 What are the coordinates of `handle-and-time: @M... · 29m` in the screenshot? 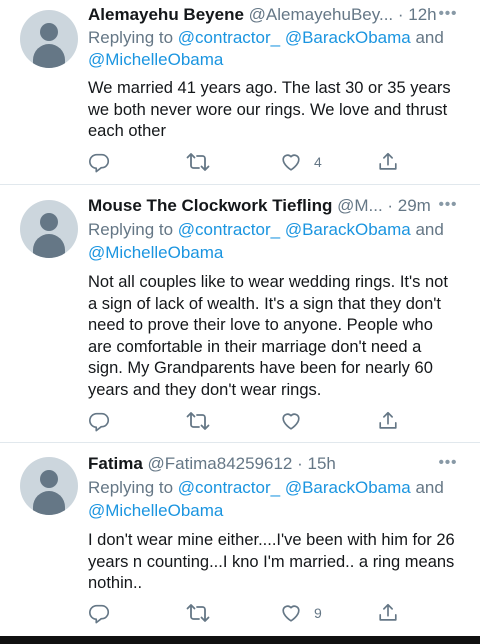 It's located at (384, 205).